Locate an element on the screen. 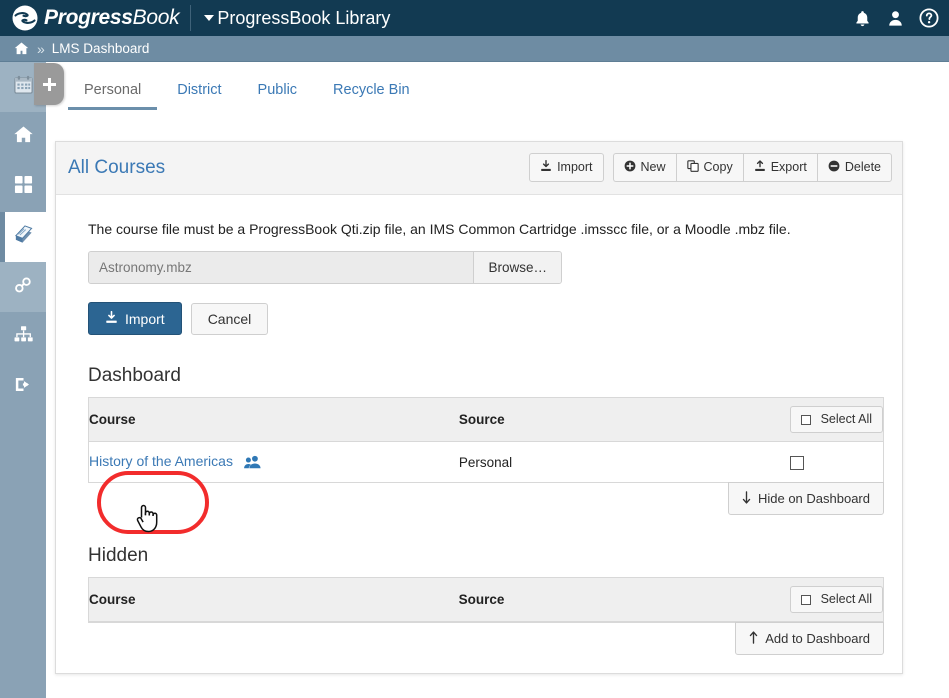 This screenshot has width=949, height=698. plus-icon-horizontal is located at coordinates (49, 84).